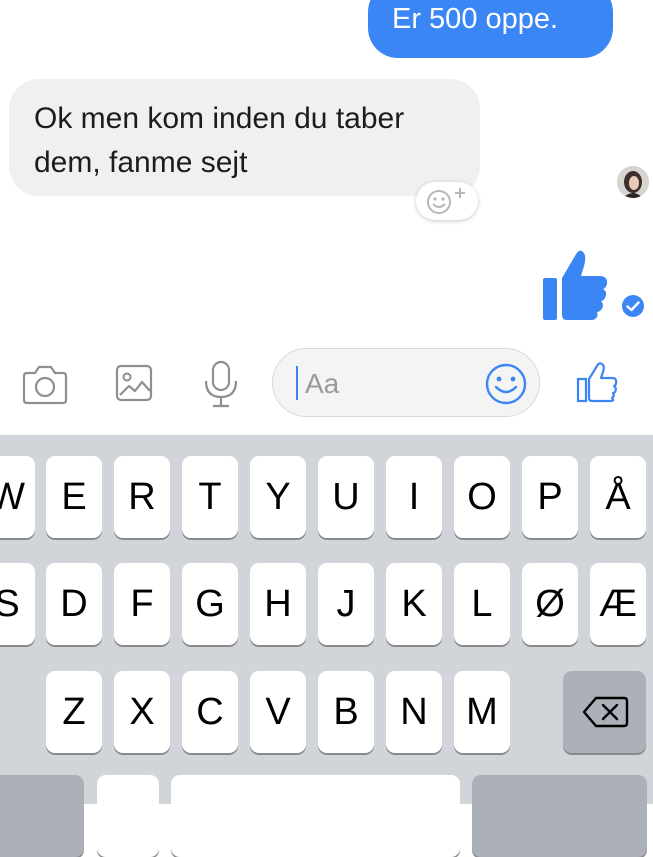 The height and width of the screenshot is (857, 653). I want to click on key-x: X, so click(142, 712).